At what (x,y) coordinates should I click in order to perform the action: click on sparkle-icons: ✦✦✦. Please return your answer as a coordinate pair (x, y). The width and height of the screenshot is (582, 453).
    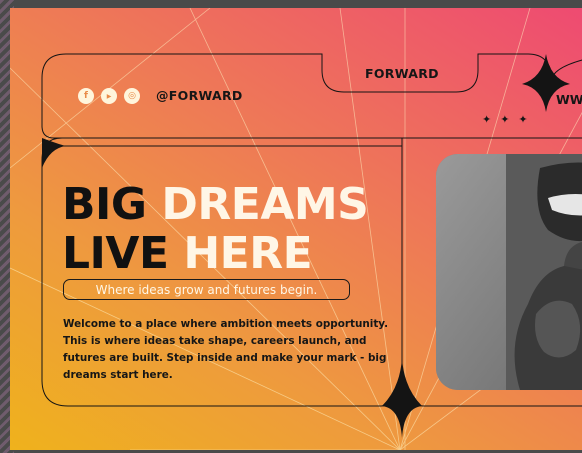
    Looking at the image, I should click on (509, 119).